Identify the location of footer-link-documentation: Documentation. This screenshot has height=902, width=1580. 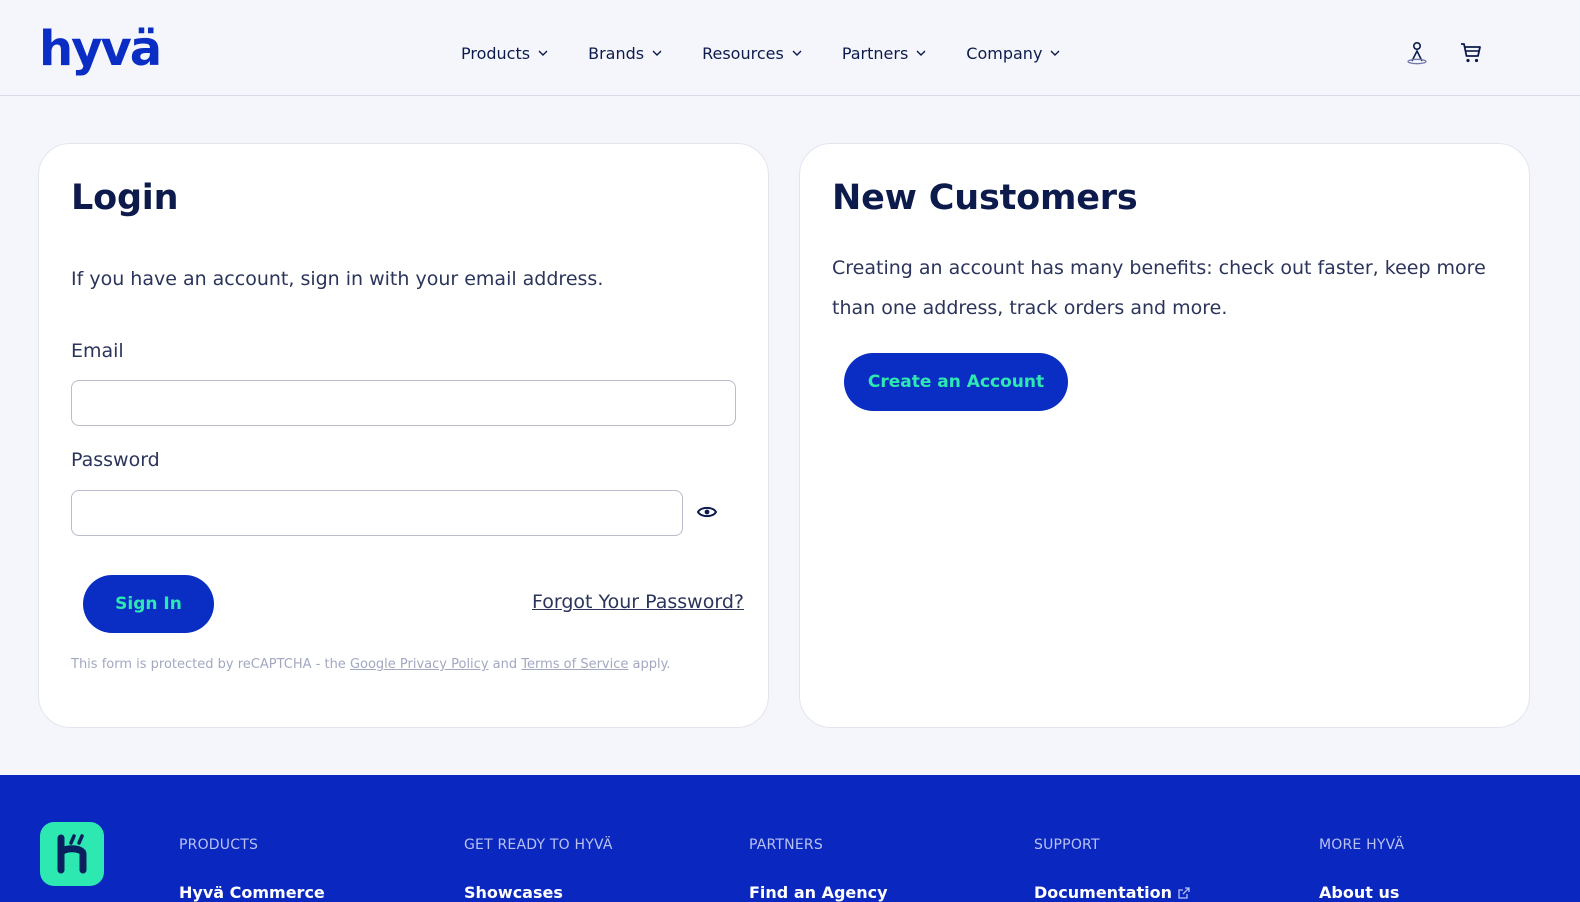
(1112, 892).